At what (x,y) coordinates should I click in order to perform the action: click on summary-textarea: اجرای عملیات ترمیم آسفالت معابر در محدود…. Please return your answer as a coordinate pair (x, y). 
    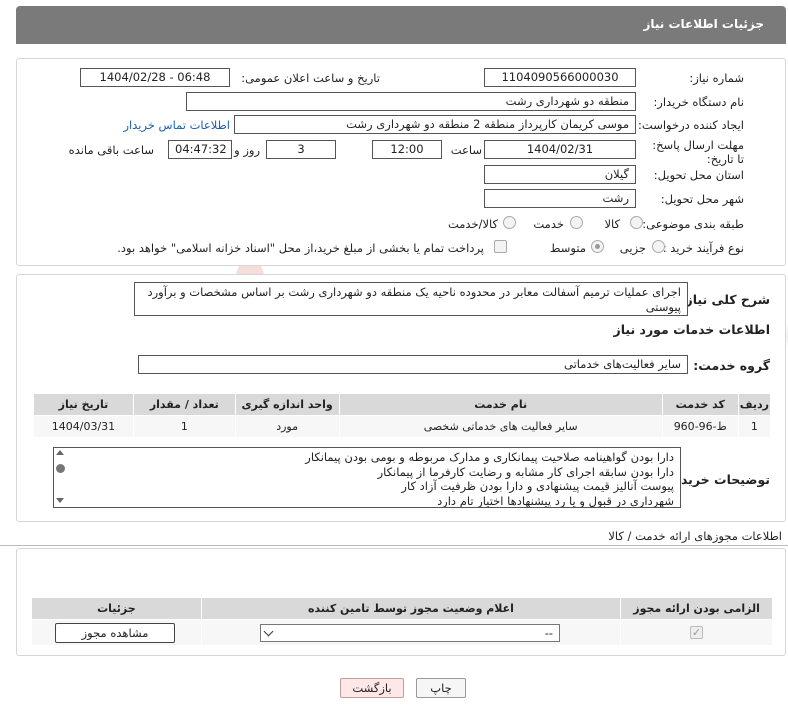
    Looking at the image, I should click on (411, 299).